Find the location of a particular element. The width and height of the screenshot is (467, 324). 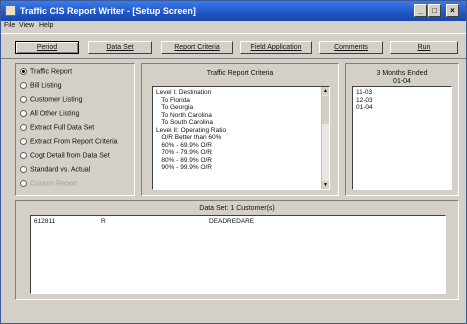

radio-label: Extract From Report Criteria is located at coordinates (74, 142).